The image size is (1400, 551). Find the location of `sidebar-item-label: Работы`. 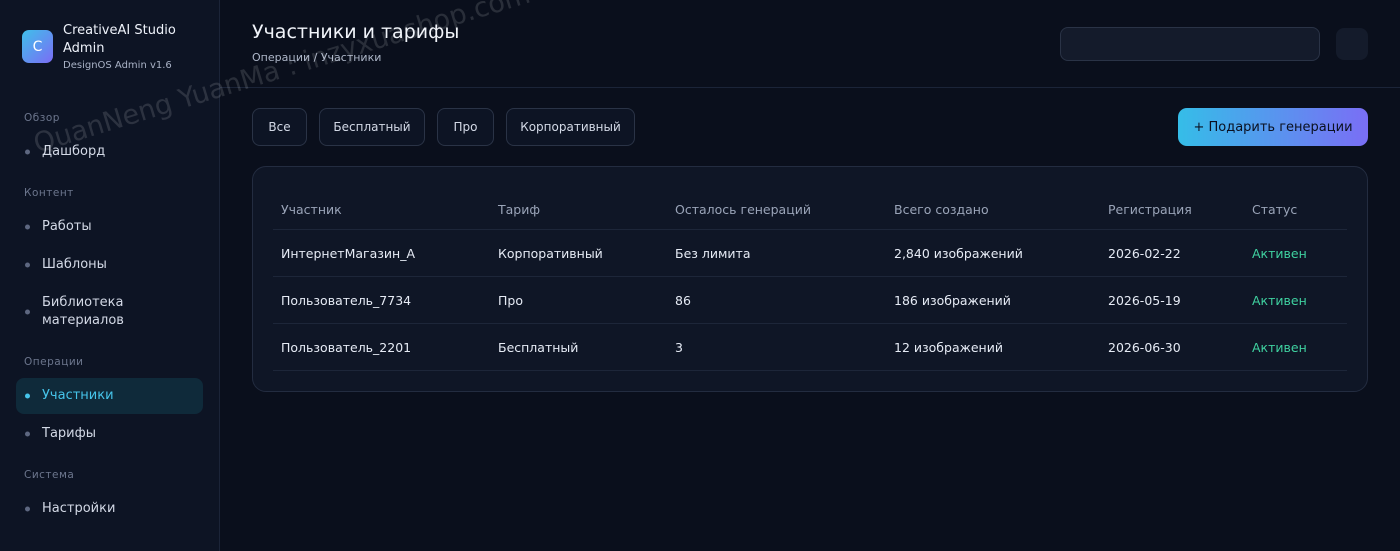

sidebar-item-label: Работы is located at coordinates (67, 226).